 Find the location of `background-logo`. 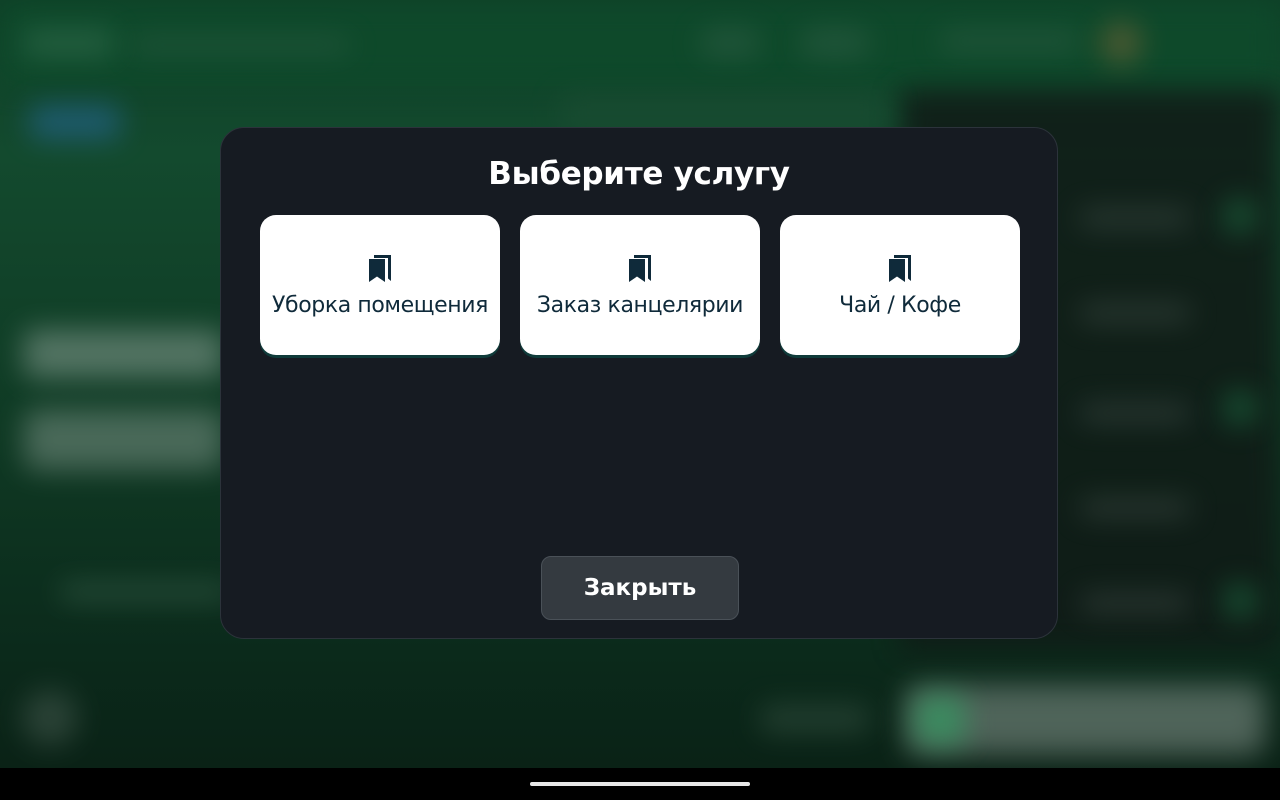

background-logo is located at coordinates (69, 43).